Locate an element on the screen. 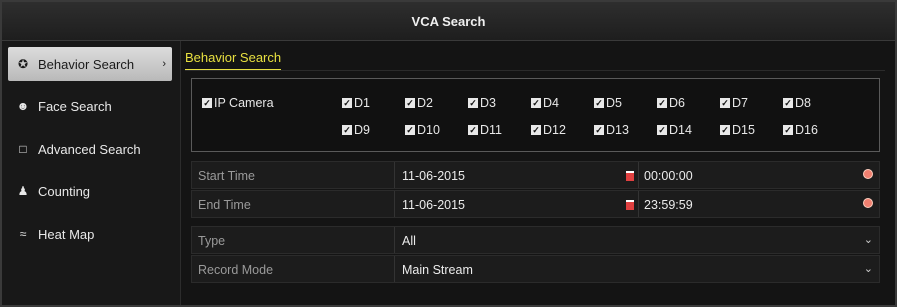 Image resolution: width=897 pixels, height=307 pixels. channel-checkbox-d5: ✓ D5 is located at coordinates (608, 103).